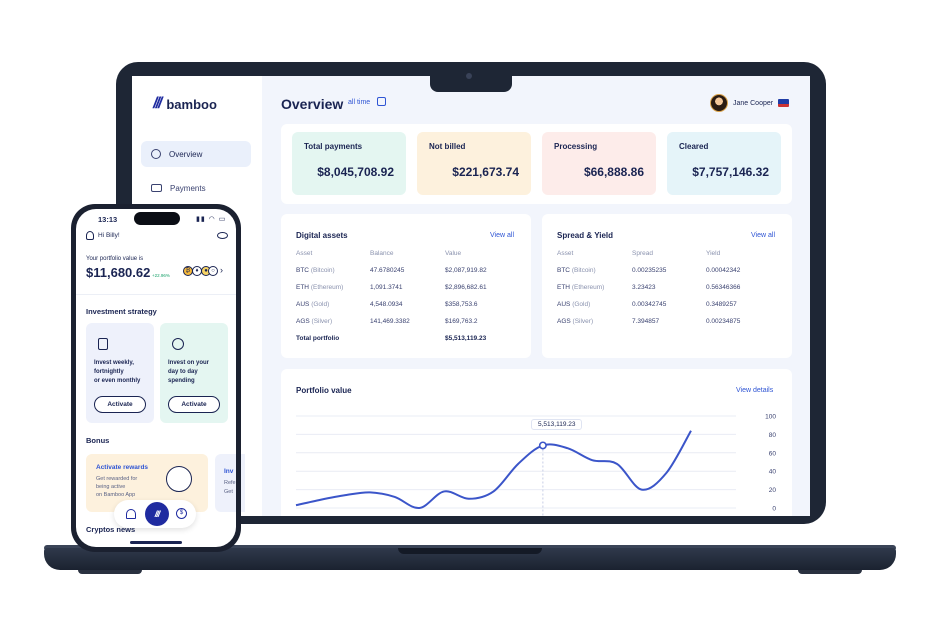  Describe the element at coordinates (118, 272) in the screenshot. I see `portfolio-value: $11,680.62` at that location.